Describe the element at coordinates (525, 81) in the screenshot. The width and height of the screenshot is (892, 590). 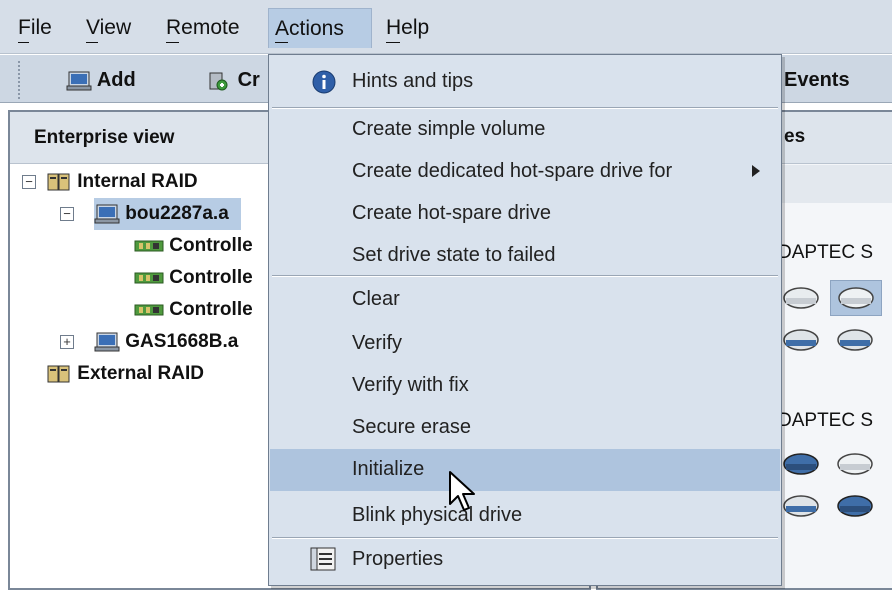
I see `menu-item-hints-and-tips: Hints and tips` at that location.